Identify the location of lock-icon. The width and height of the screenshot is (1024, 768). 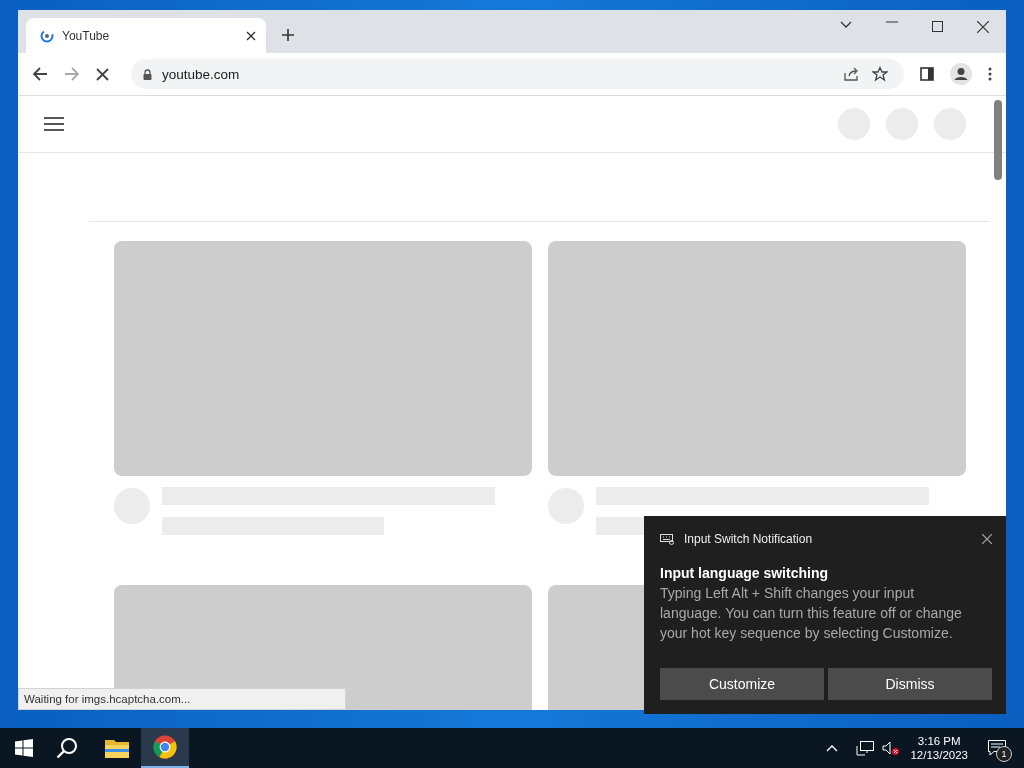
(147, 74).